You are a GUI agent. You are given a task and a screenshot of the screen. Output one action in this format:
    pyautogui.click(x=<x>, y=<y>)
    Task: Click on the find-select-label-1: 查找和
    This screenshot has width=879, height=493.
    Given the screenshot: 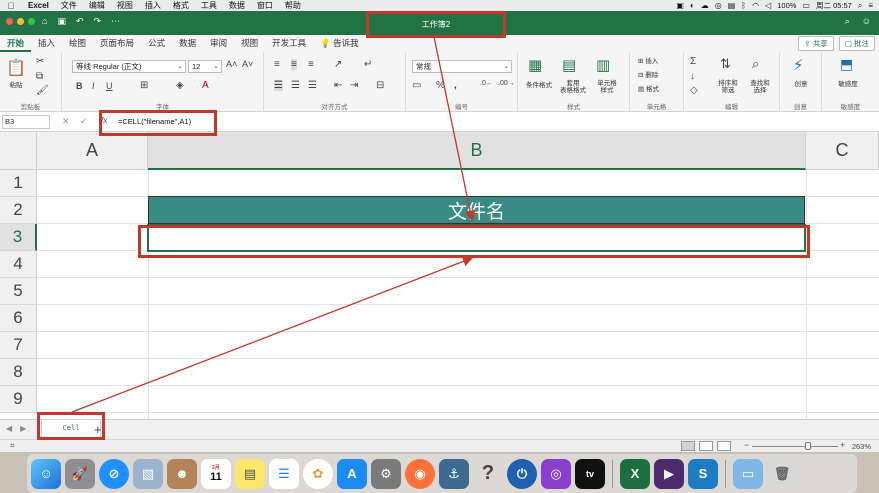 What is the action you would take?
    pyautogui.click(x=760, y=83)
    